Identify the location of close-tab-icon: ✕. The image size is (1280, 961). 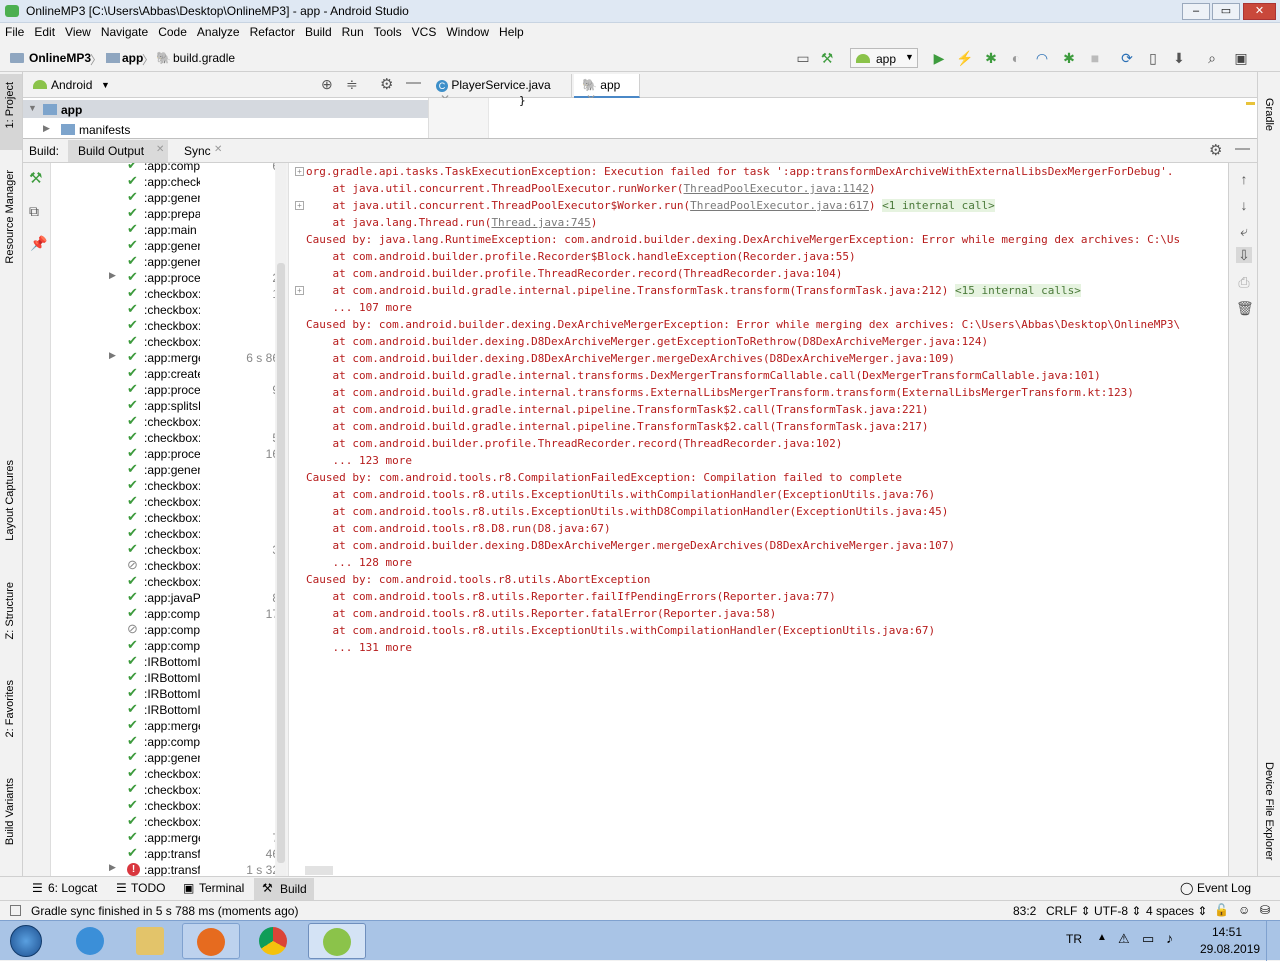
(160, 149).